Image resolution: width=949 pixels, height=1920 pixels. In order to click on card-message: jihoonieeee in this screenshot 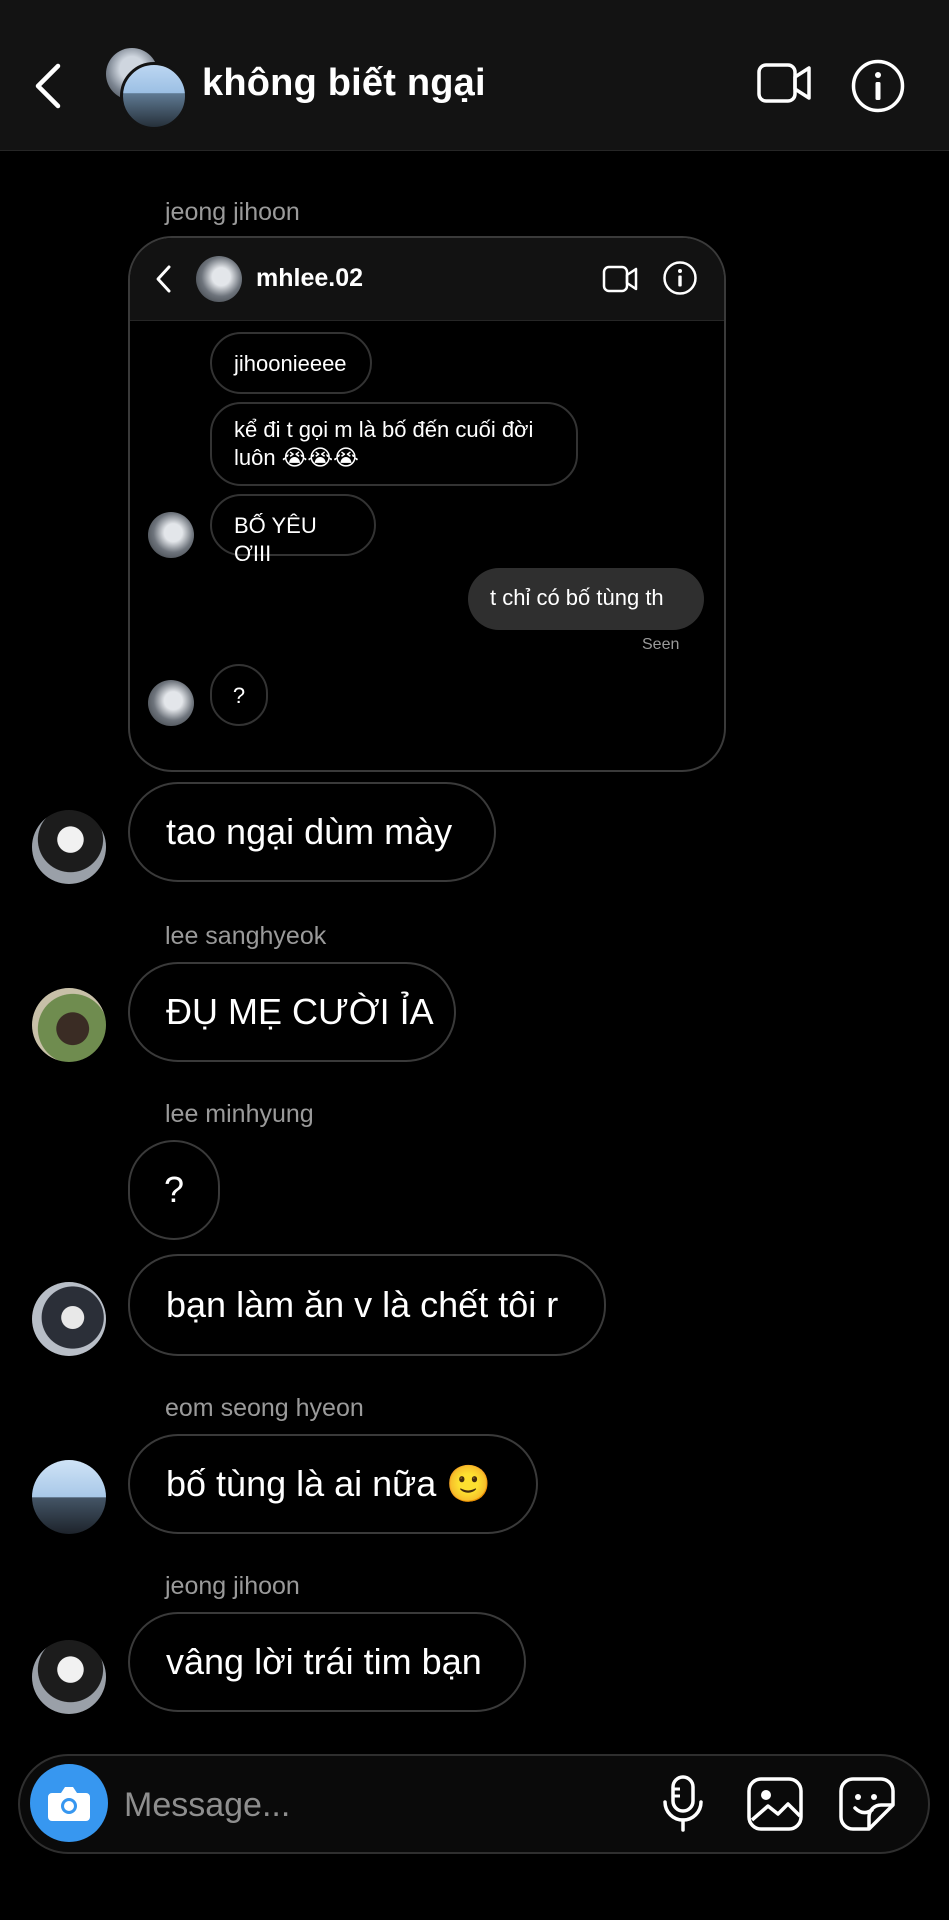, I will do `click(291, 363)`.